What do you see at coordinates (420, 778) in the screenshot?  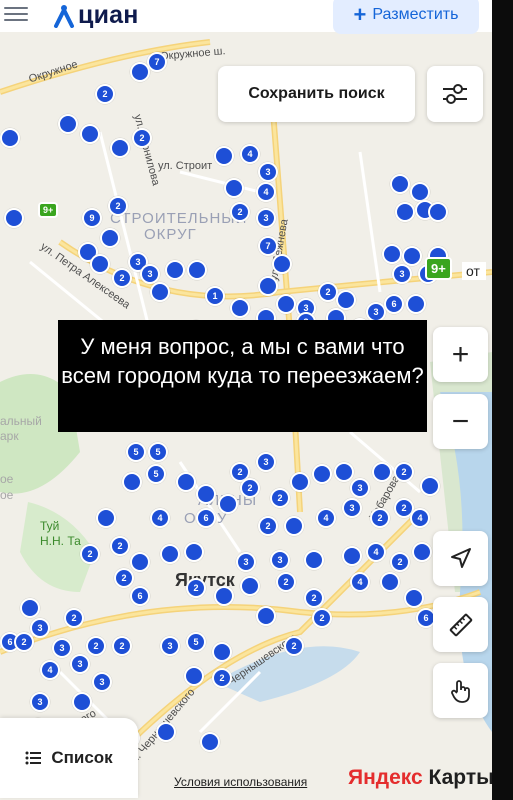 I see `yandex-maps-logo: Яндекс Карты` at bounding box center [420, 778].